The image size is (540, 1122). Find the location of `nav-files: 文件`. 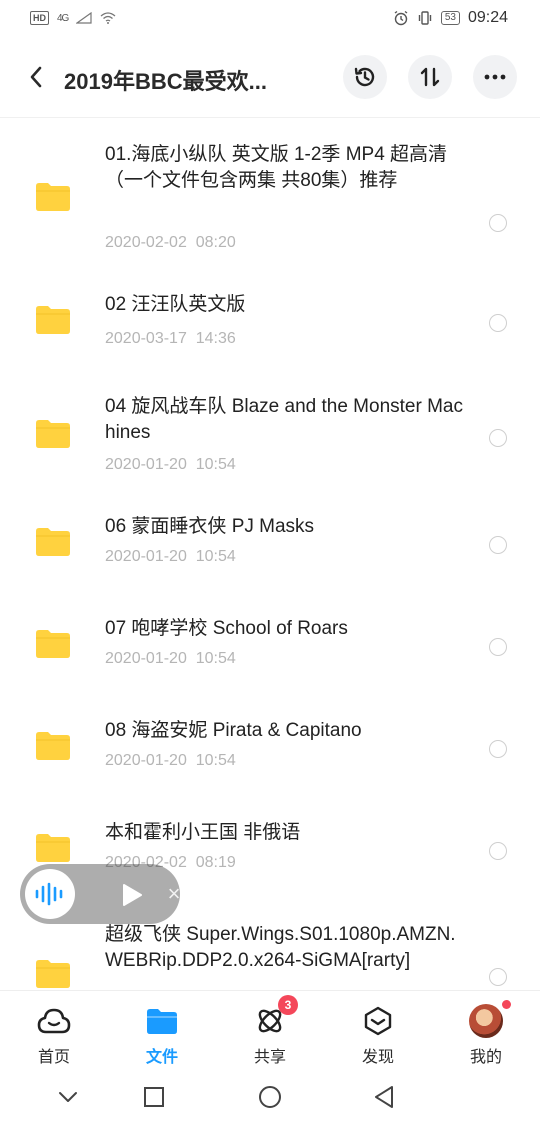

nav-files: 文件 is located at coordinates (162, 1034).